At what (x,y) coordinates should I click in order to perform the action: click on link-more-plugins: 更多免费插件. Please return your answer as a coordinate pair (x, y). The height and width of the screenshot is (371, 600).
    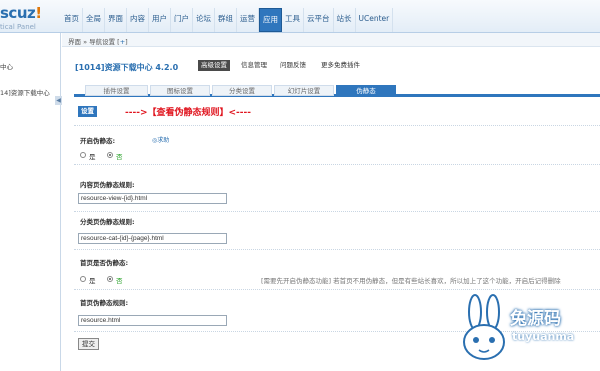
    Looking at the image, I should click on (340, 65).